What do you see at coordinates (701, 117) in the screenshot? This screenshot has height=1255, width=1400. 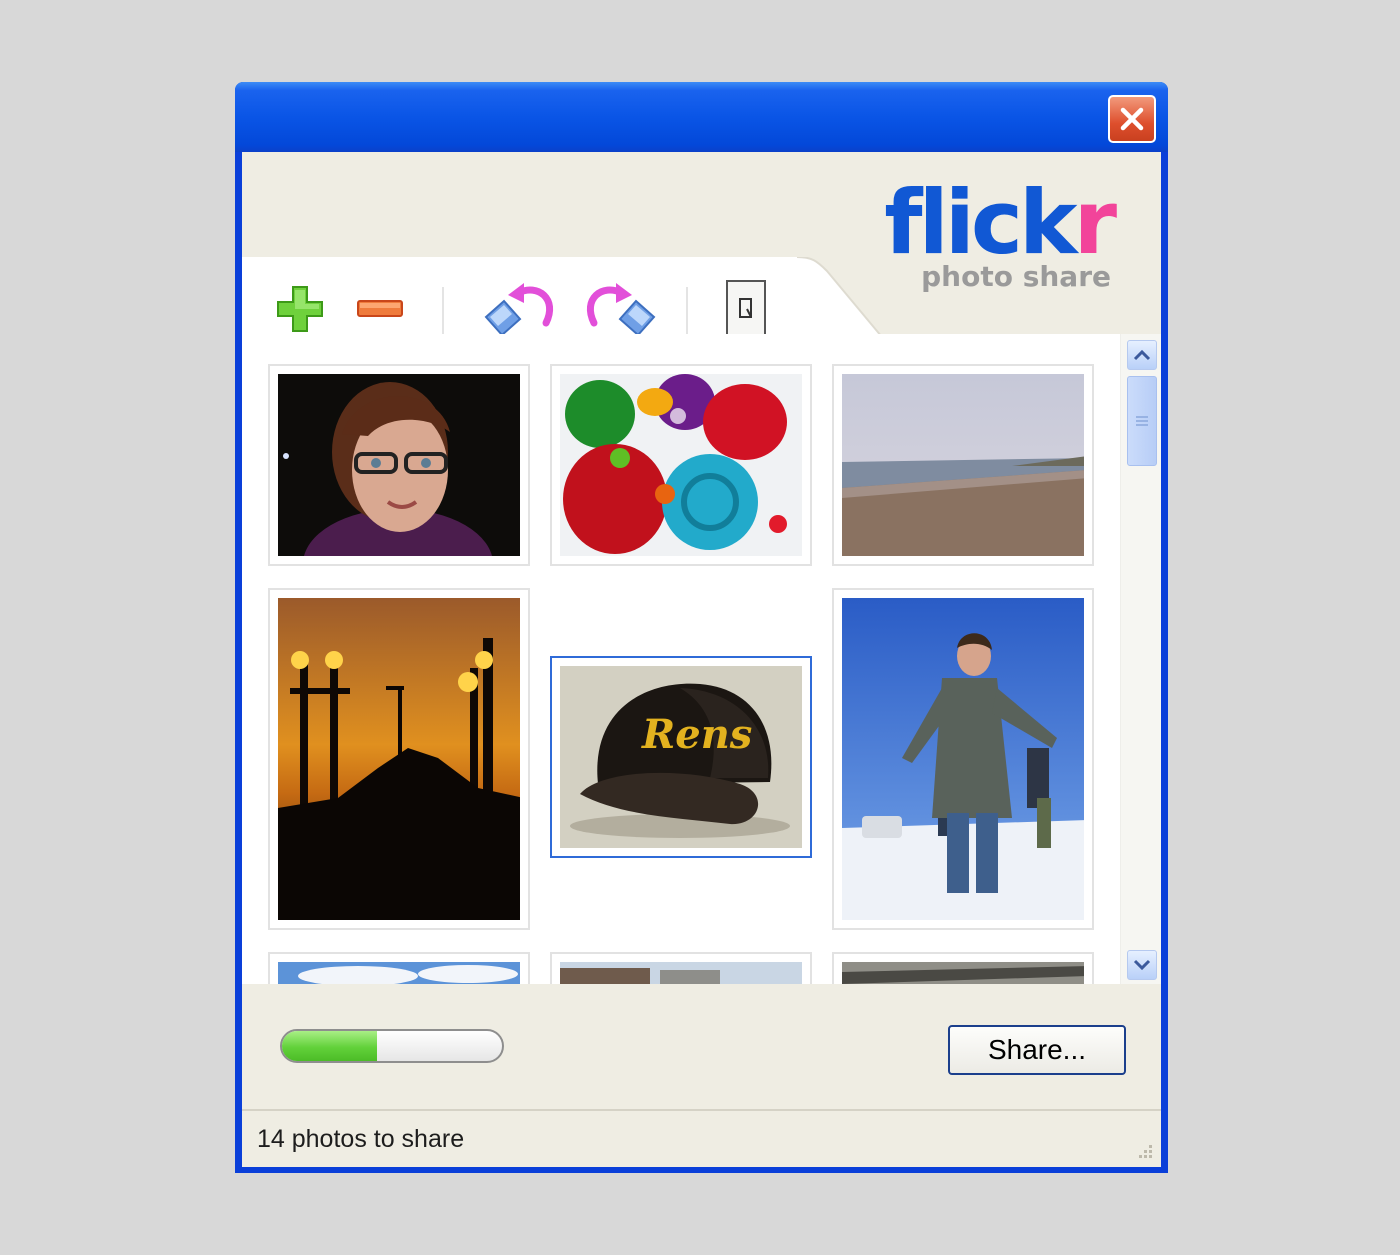 I see `title-bar` at bounding box center [701, 117].